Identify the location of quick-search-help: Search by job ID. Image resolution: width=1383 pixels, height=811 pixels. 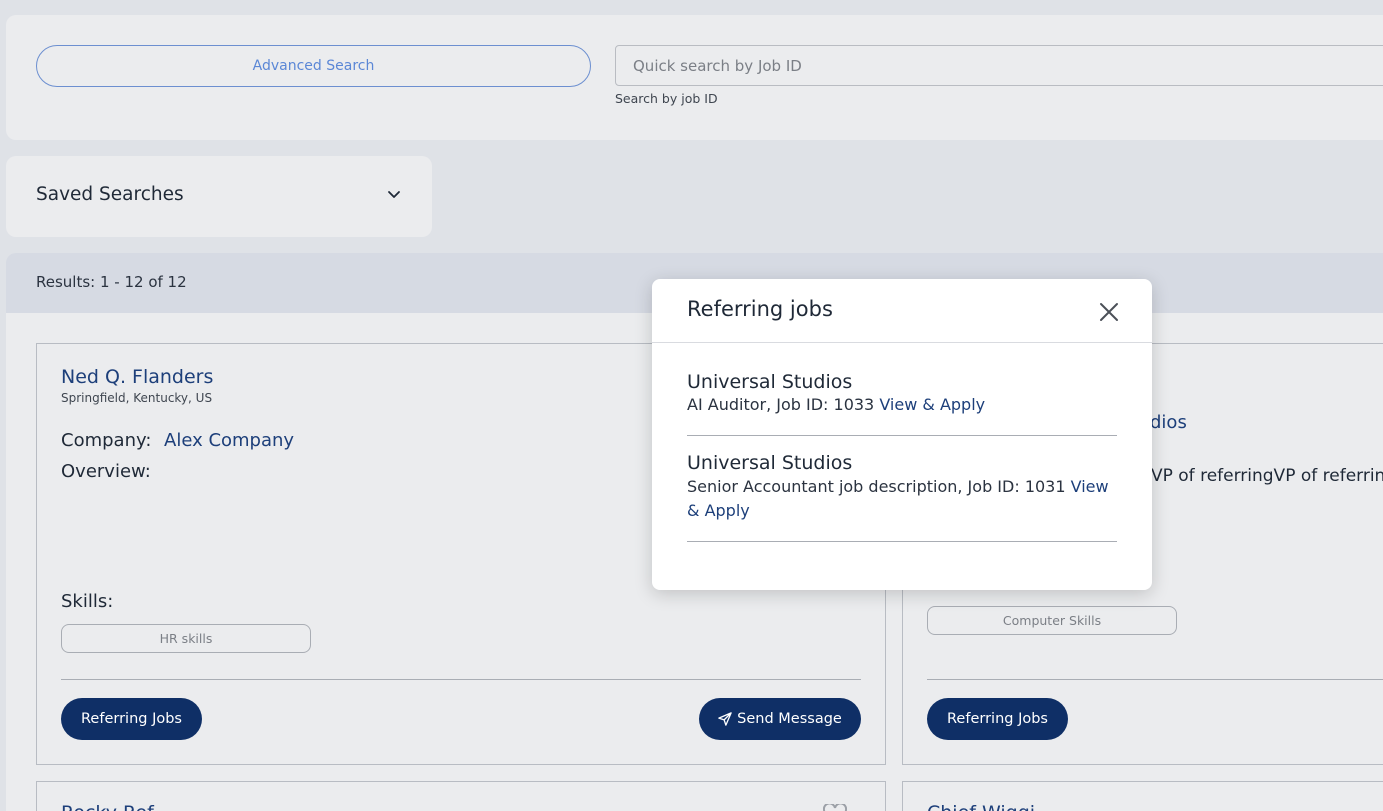
(666, 98).